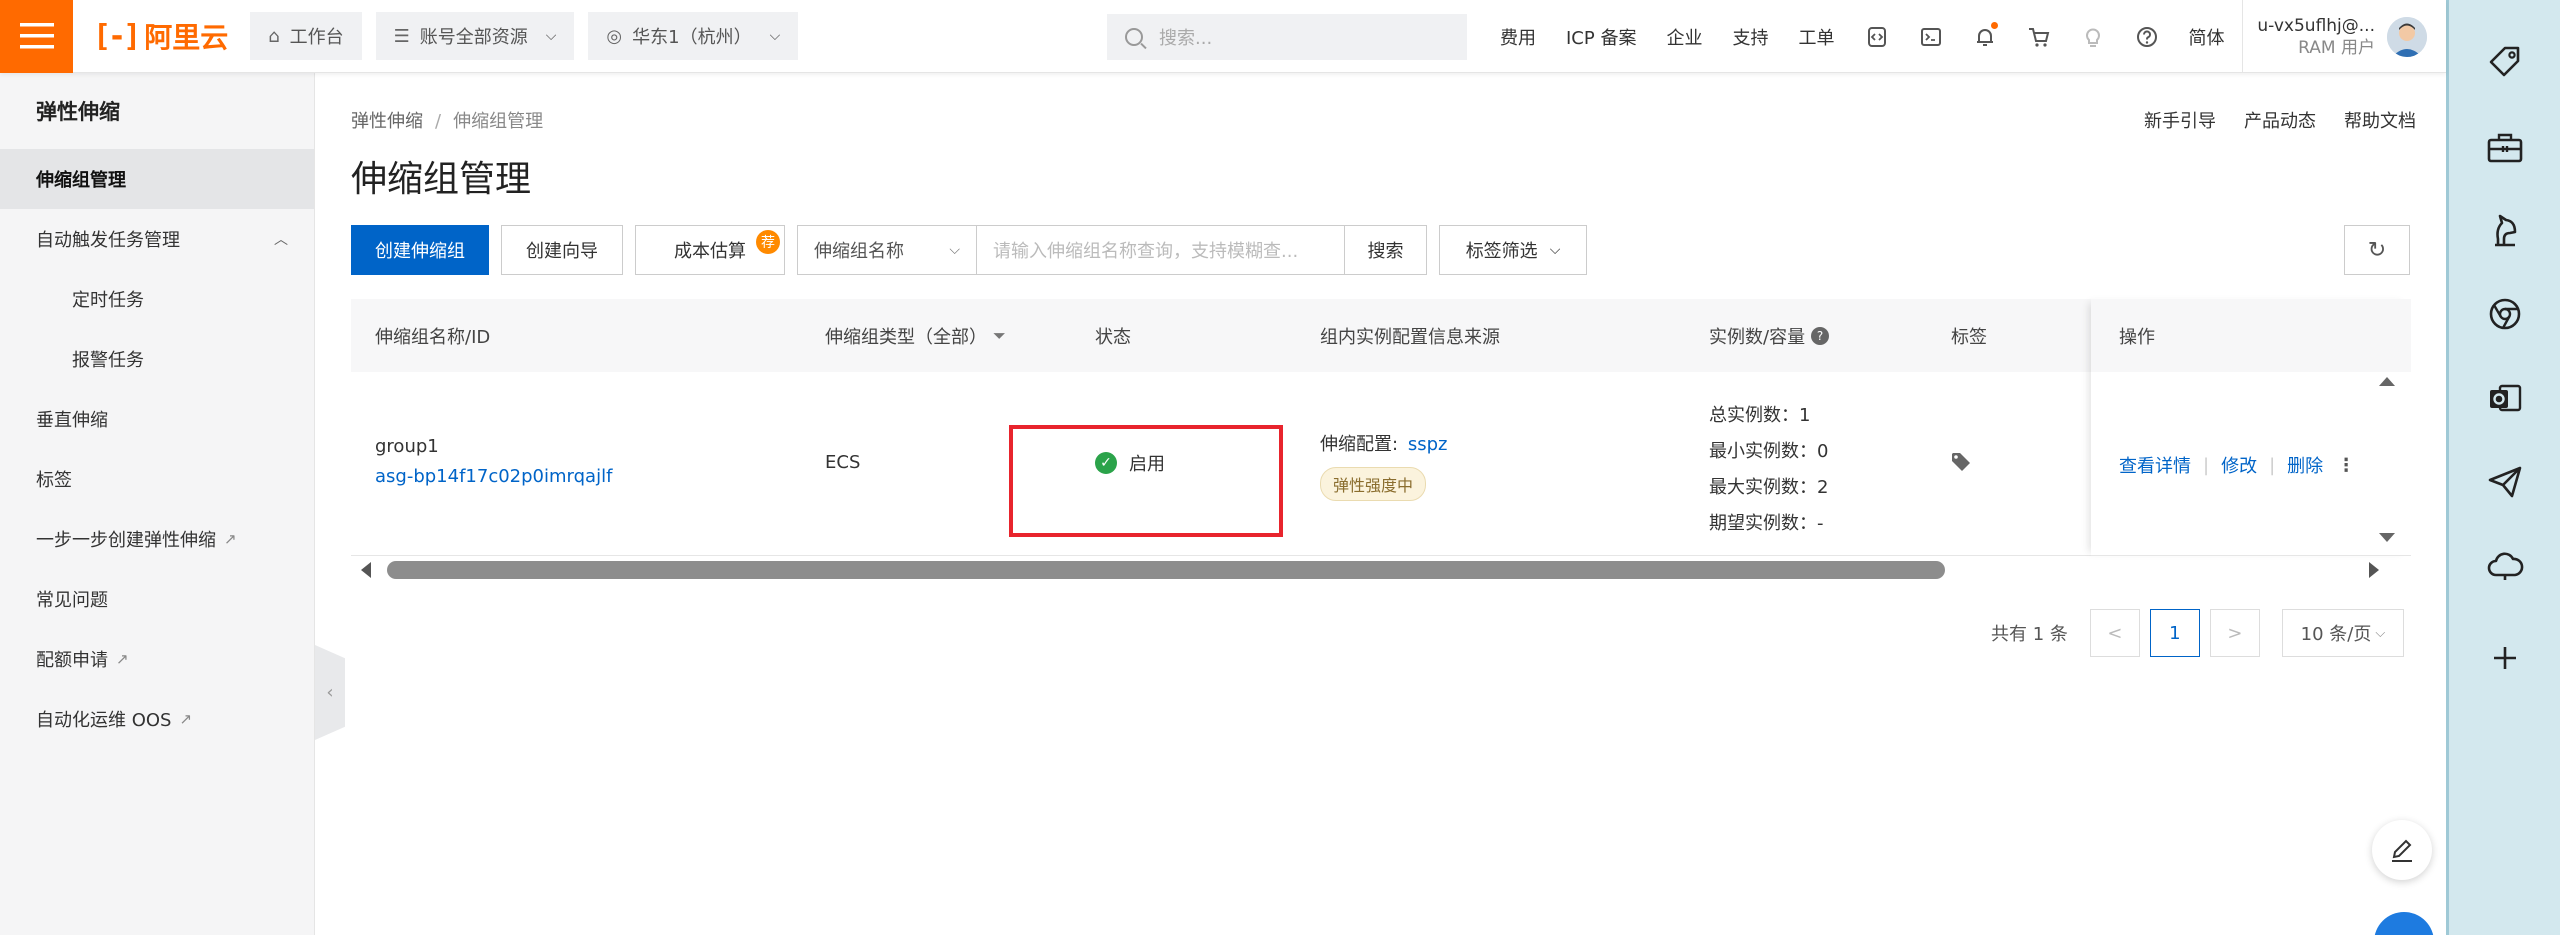 Image resolution: width=2560 pixels, height=935 pixels. What do you see at coordinates (2155, 465) in the screenshot?
I see `view-details-link: 查看详情` at bounding box center [2155, 465].